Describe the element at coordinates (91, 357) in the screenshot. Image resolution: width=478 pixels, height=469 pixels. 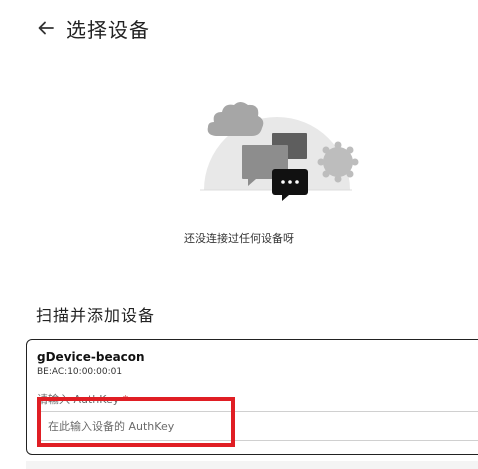
I see `device-name: gDevice-beacon` at that location.